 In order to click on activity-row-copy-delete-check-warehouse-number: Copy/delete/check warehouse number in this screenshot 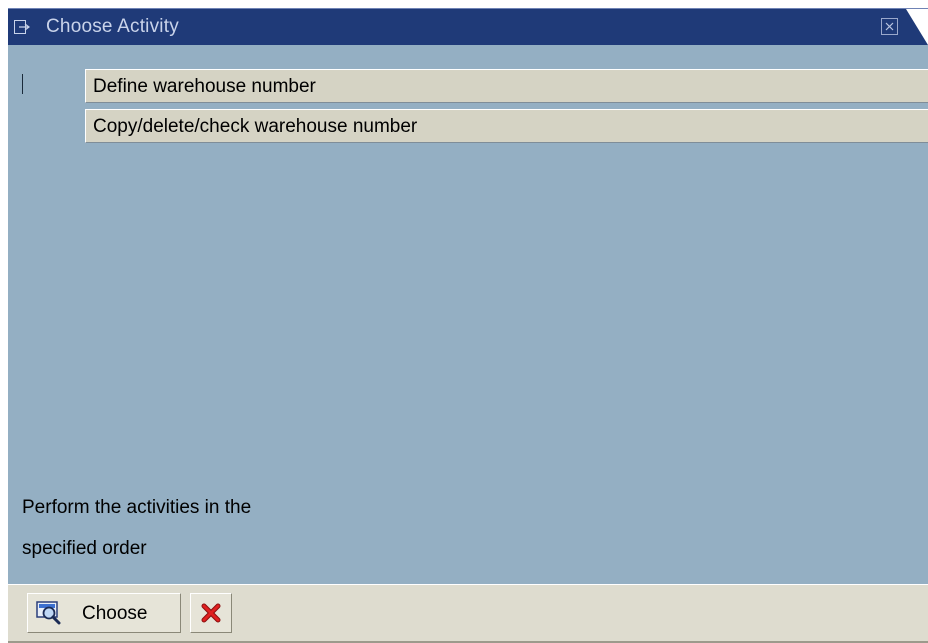, I will do `click(506, 126)`.